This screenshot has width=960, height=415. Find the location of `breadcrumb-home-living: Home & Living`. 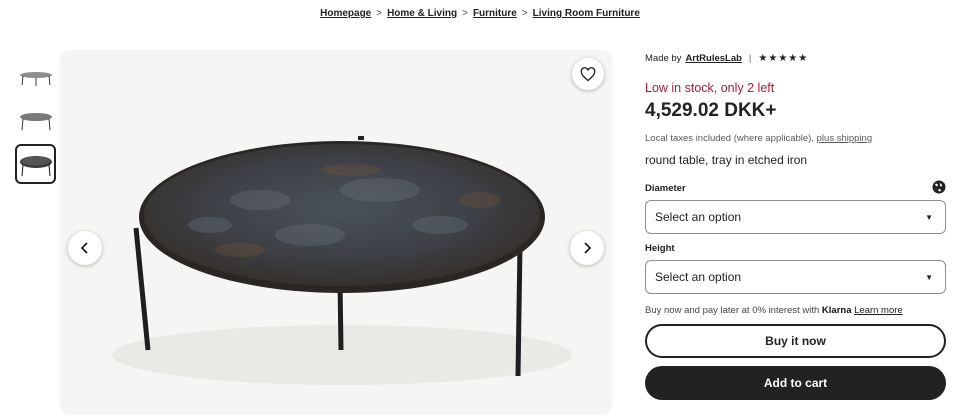

breadcrumb-home-living: Home & Living is located at coordinates (422, 13).